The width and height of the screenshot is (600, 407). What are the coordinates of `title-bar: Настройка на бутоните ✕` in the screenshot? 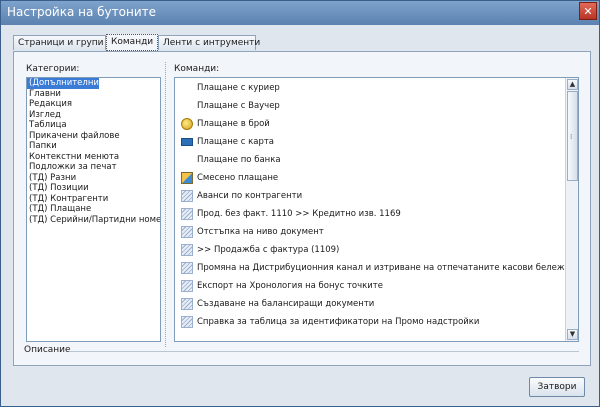 It's located at (300, 13).